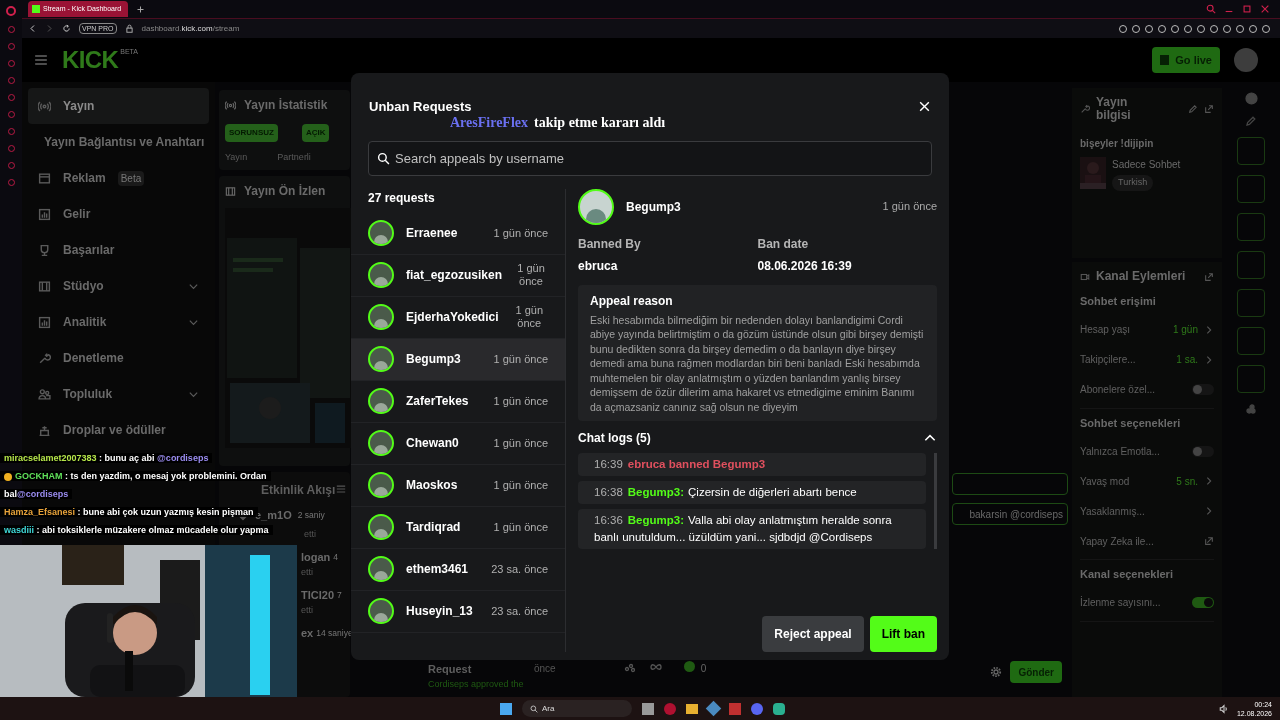 The width and height of the screenshot is (1280, 720). What do you see at coordinates (118, 394) in the screenshot?
I see `nav-item: Topluluk` at bounding box center [118, 394].